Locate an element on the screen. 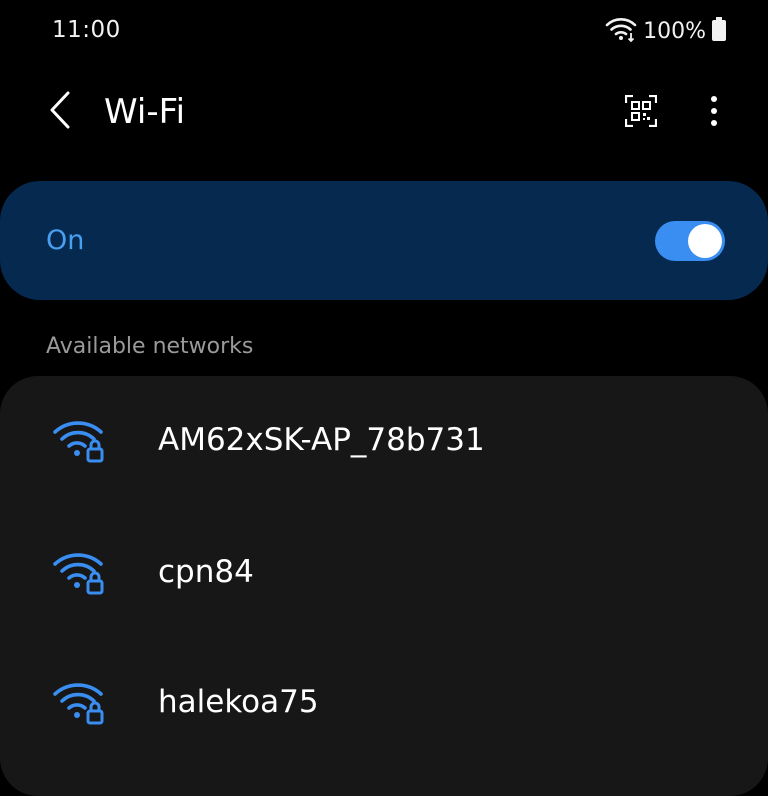 The image size is (768, 796). more-options-button is located at coordinates (714, 113).